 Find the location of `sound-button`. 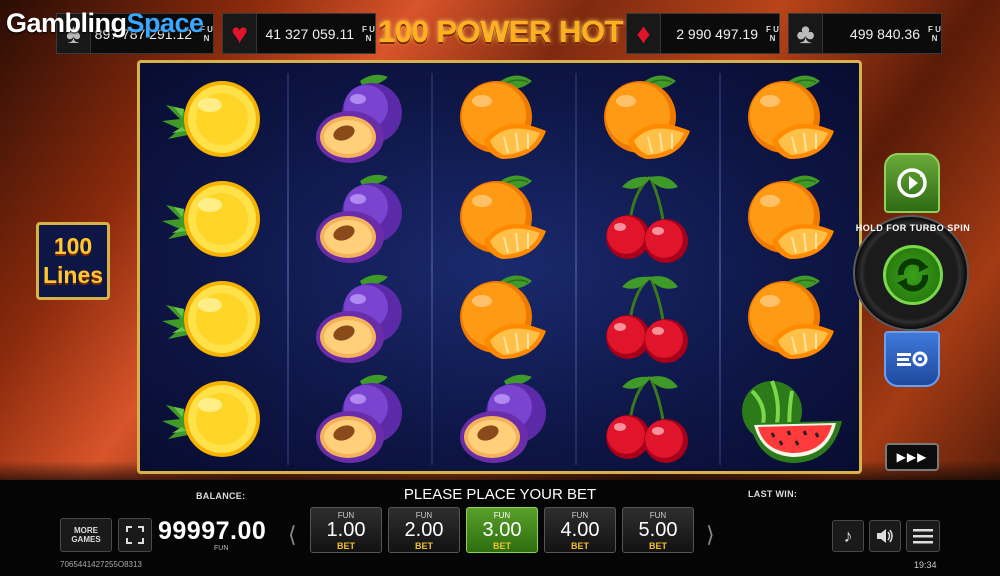

sound-button is located at coordinates (885, 536).